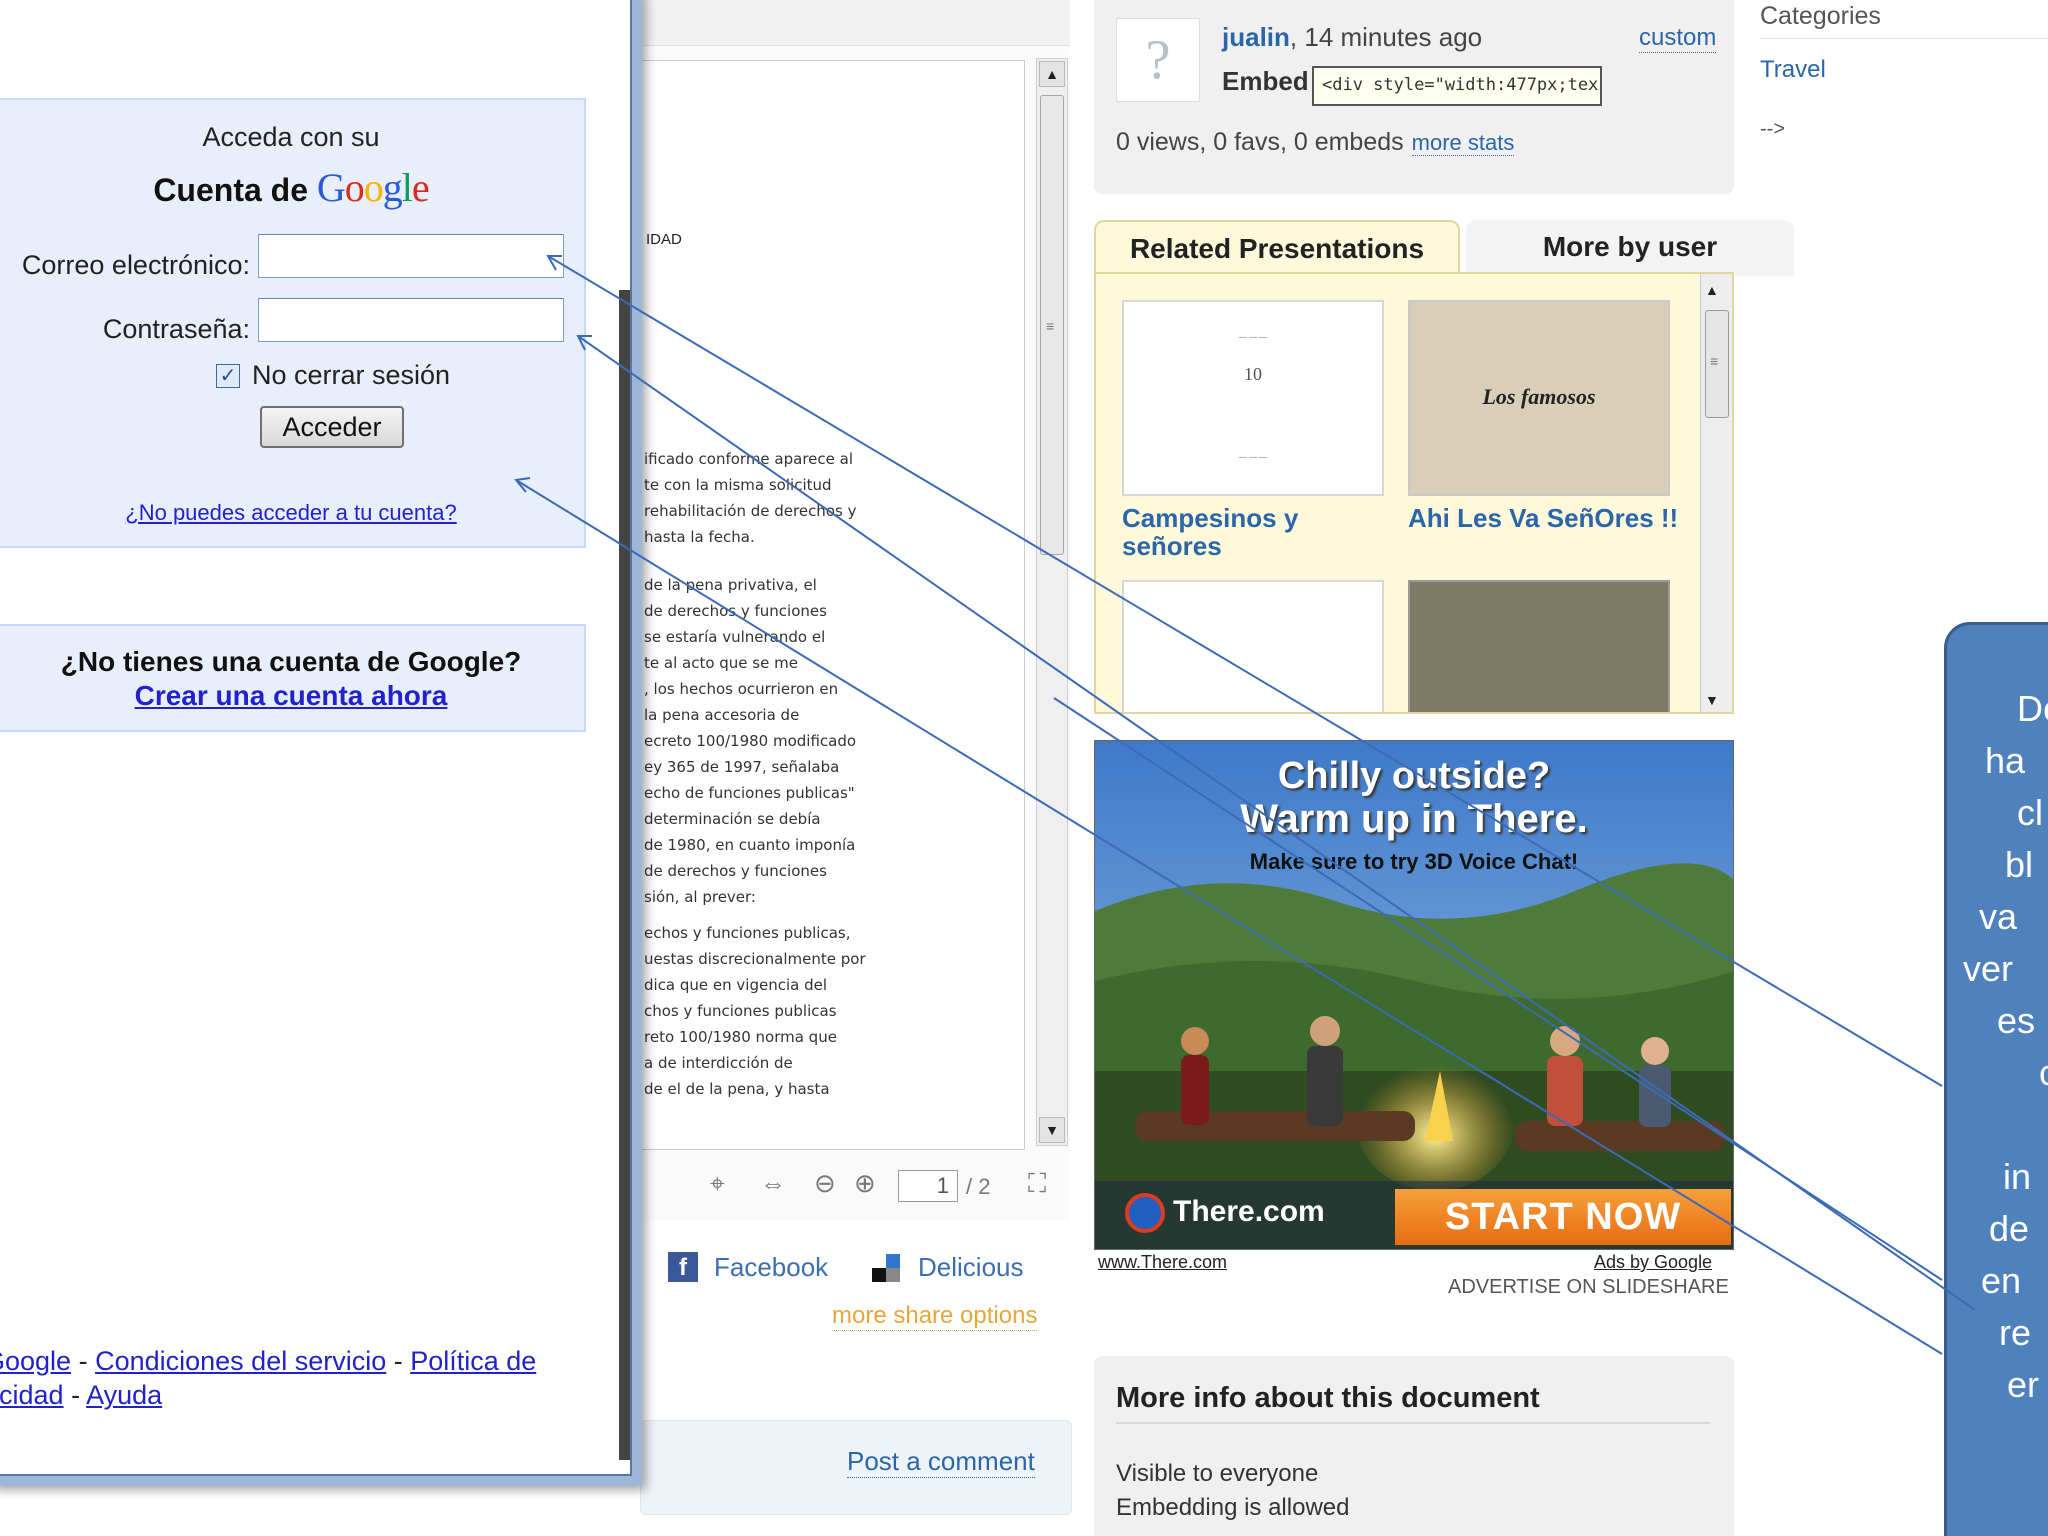 The image size is (2048, 1536). What do you see at coordinates (292, 696) in the screenshot?
I see `create-account-link: Crear una cuenta ahora` at bounding box center [292, 696].